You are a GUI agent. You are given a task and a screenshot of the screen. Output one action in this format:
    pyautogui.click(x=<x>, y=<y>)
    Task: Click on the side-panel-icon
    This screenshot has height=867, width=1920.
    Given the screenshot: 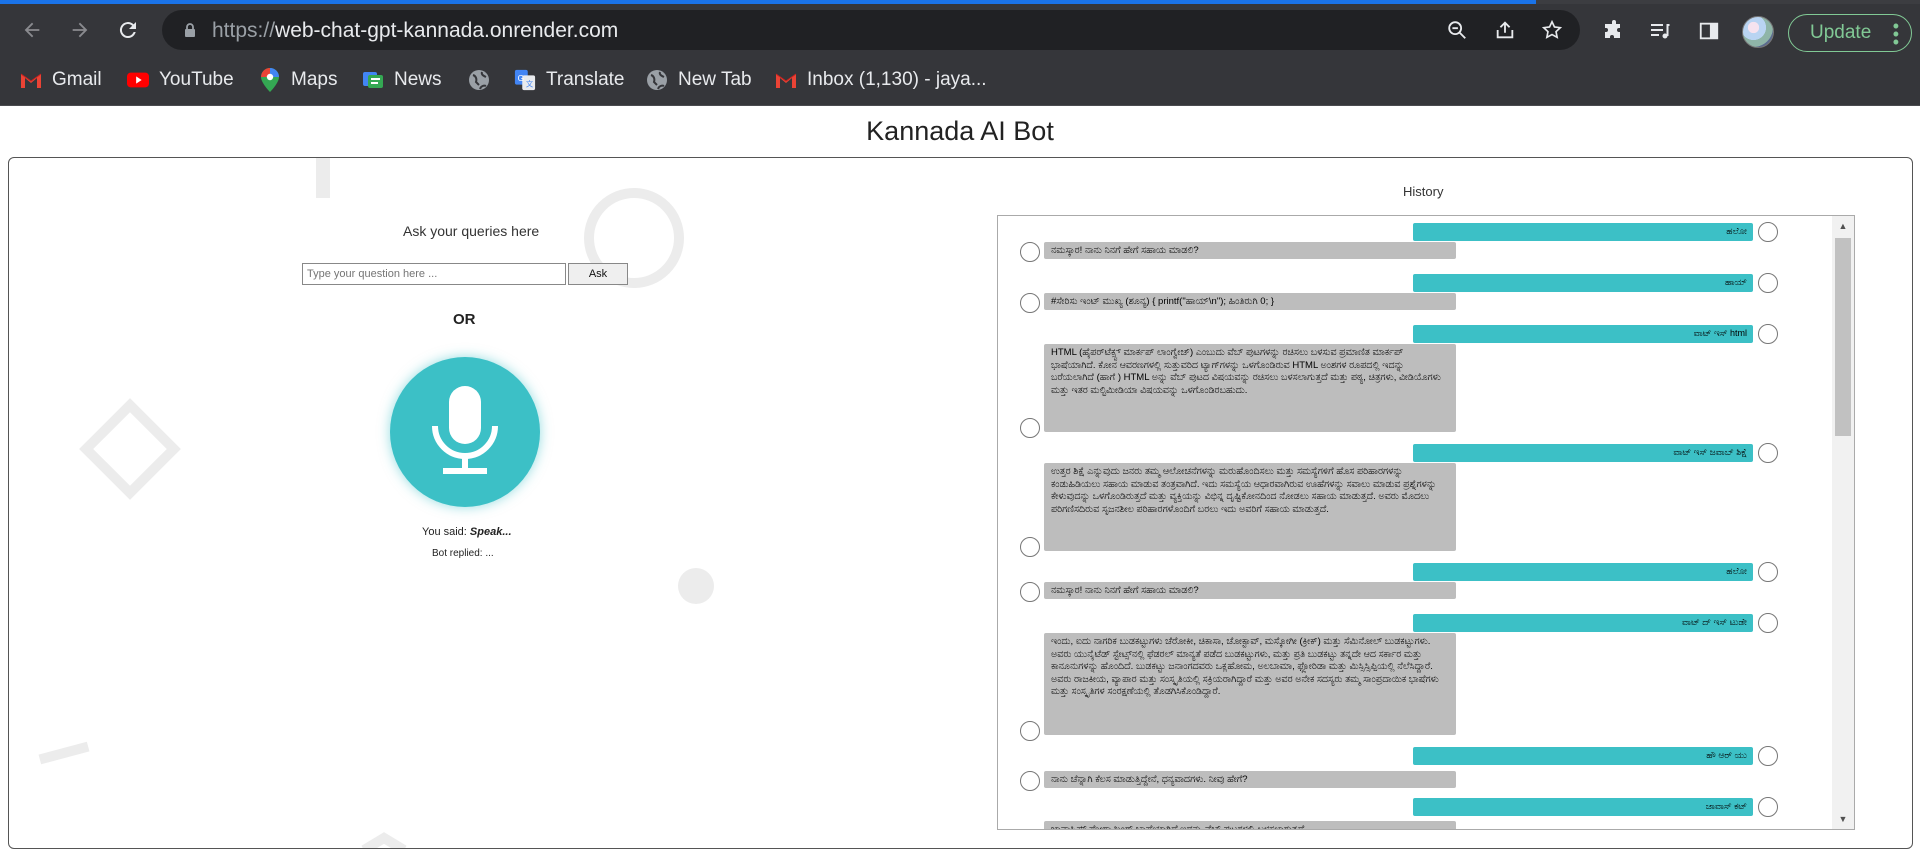 What is the action you would take?
    pyautogui.click(x=1709, y=31)
    